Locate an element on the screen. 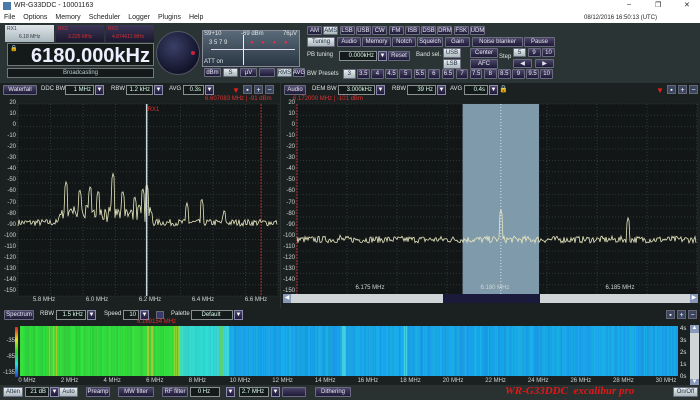 The image size is (700, 400). scroll-left-icon: ◀ is located at coordinates (287, 298).